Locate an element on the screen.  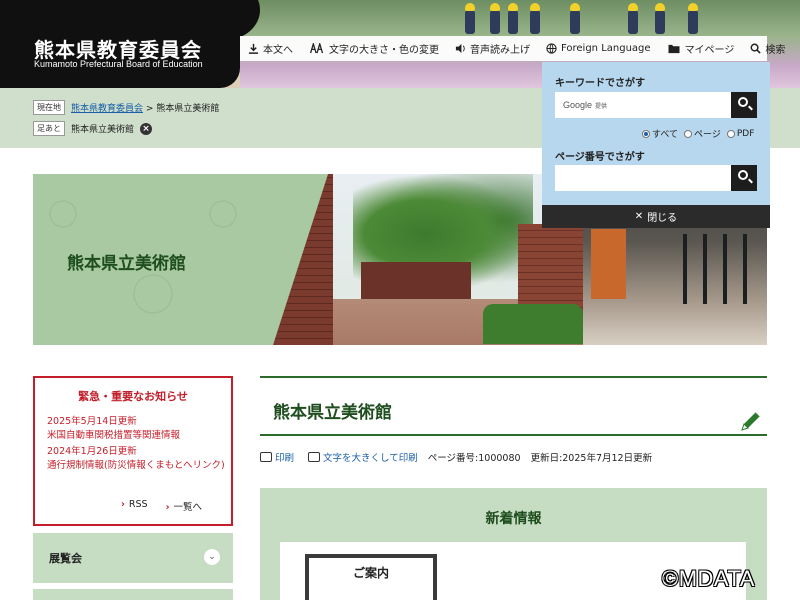
footprint-history: 足あと 熊本県立美術館 × is located at coordinates (93, 128).